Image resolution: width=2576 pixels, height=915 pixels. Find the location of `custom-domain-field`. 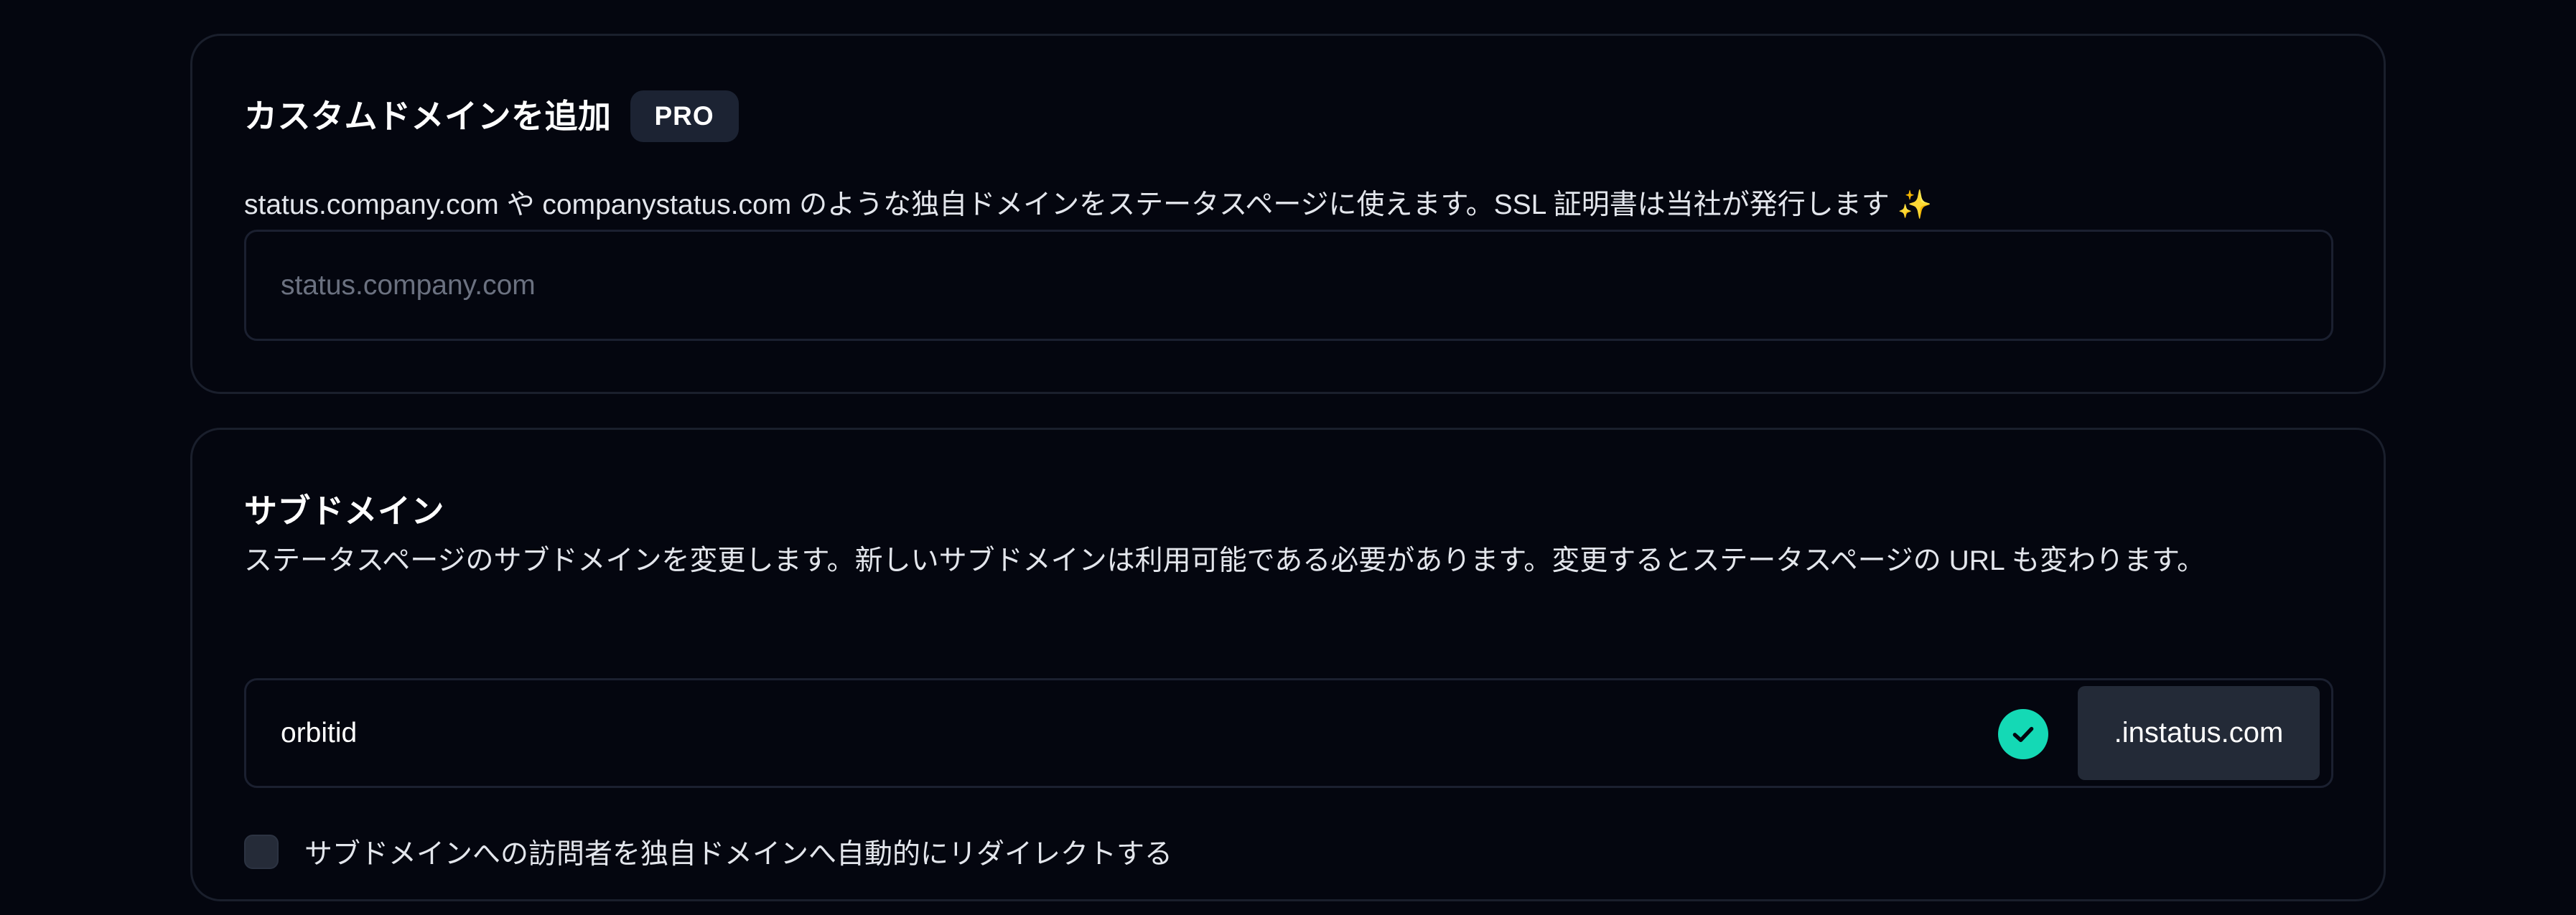

custom-domain-field is located at coordinates (1288, 285).